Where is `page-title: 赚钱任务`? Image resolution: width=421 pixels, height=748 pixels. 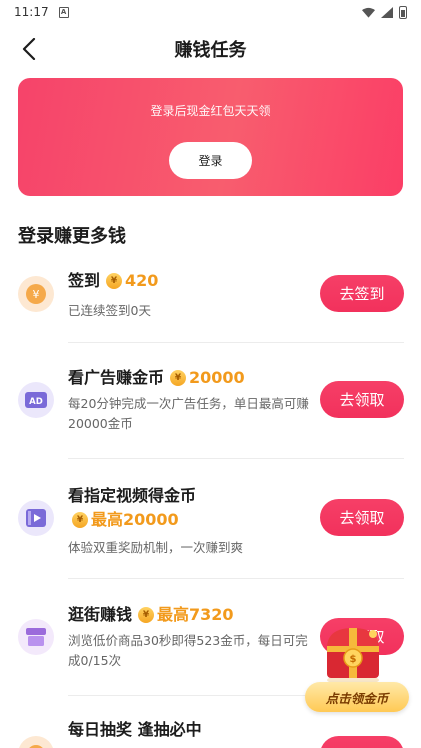 page-title: 赚钱任务 is located at coordinates (210, 50).